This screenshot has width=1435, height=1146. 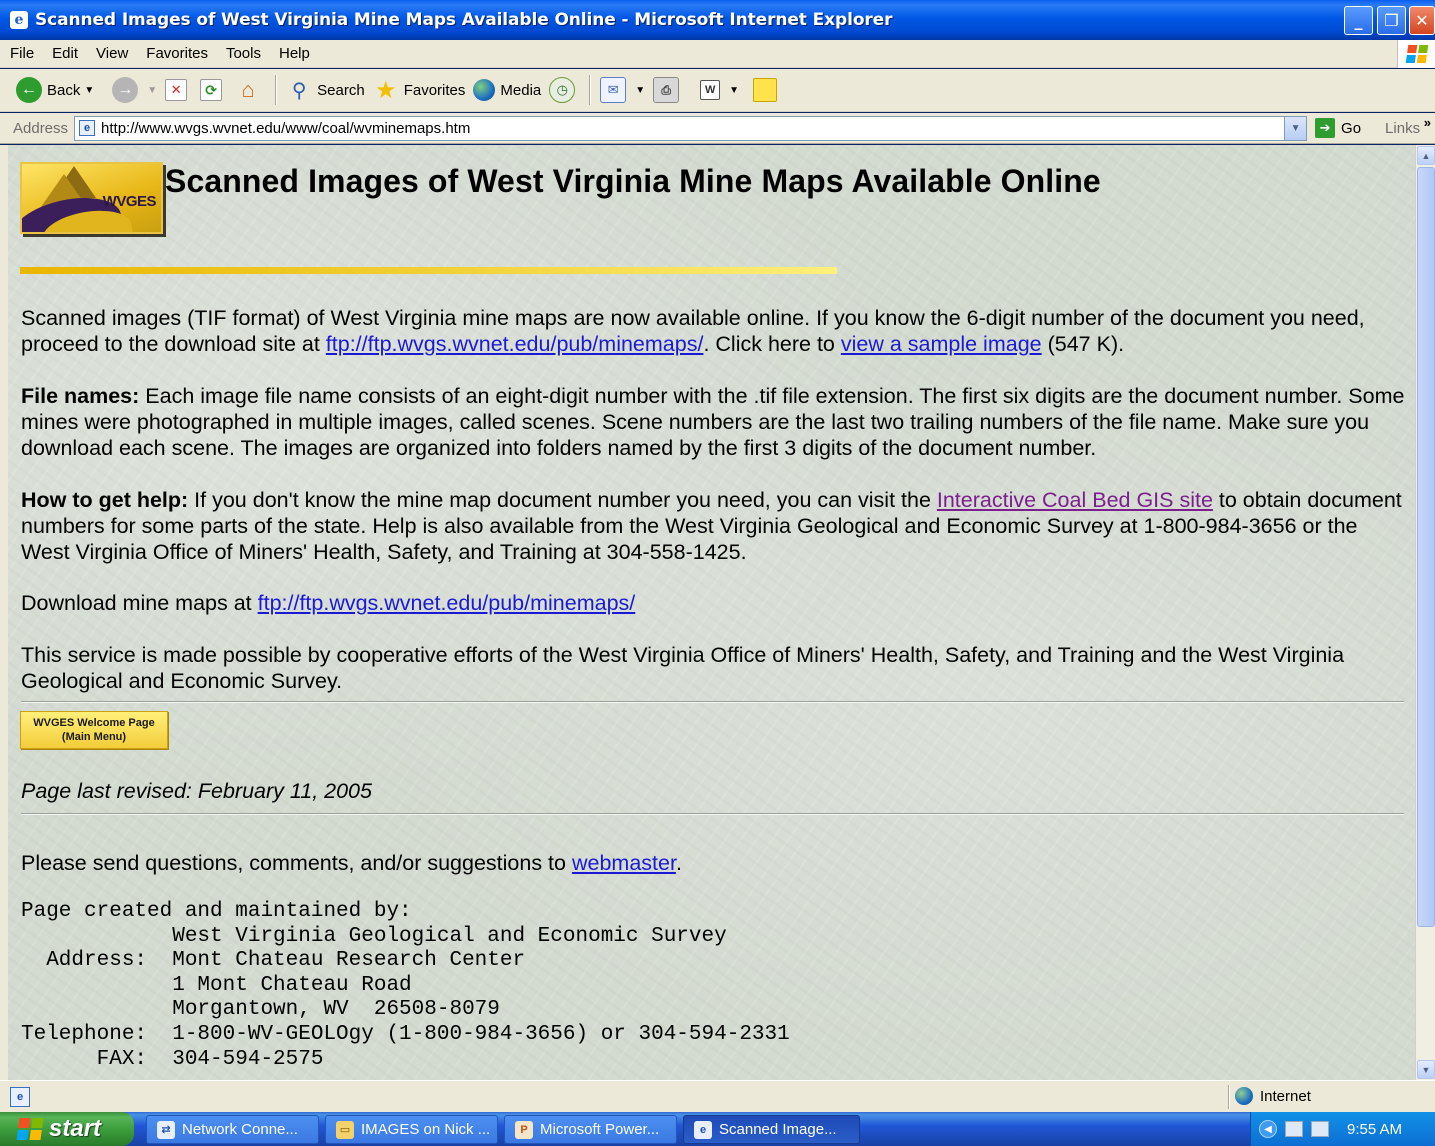 I want to click on scroll-thumb, so click(x=1426, y=547).